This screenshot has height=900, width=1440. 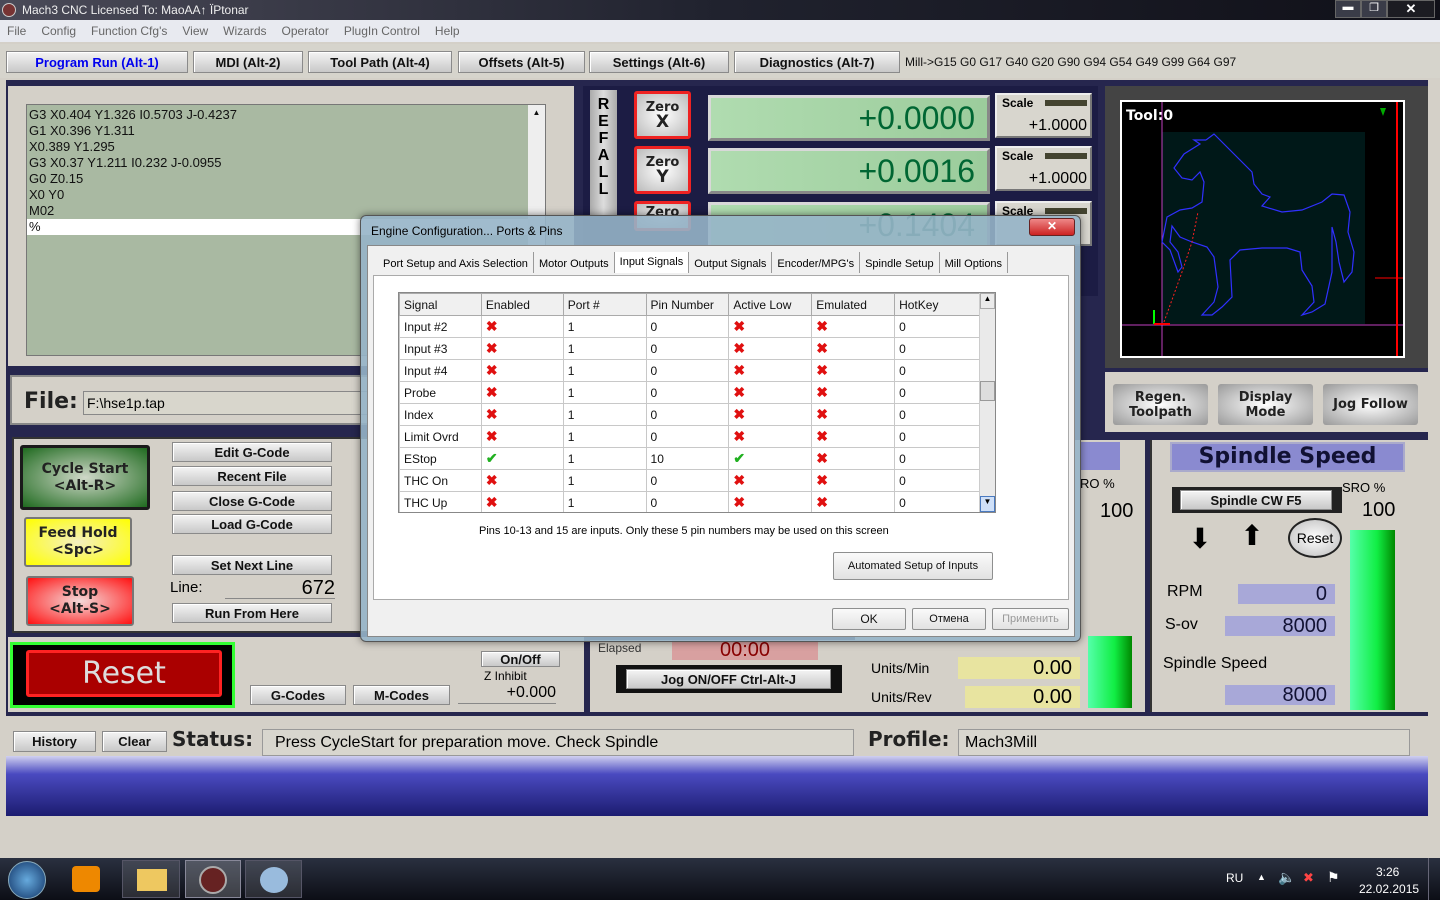 I want to click on table-row: THC On ✖ 1 0 ✖ ✖ 0, so click(x=689, y=480).